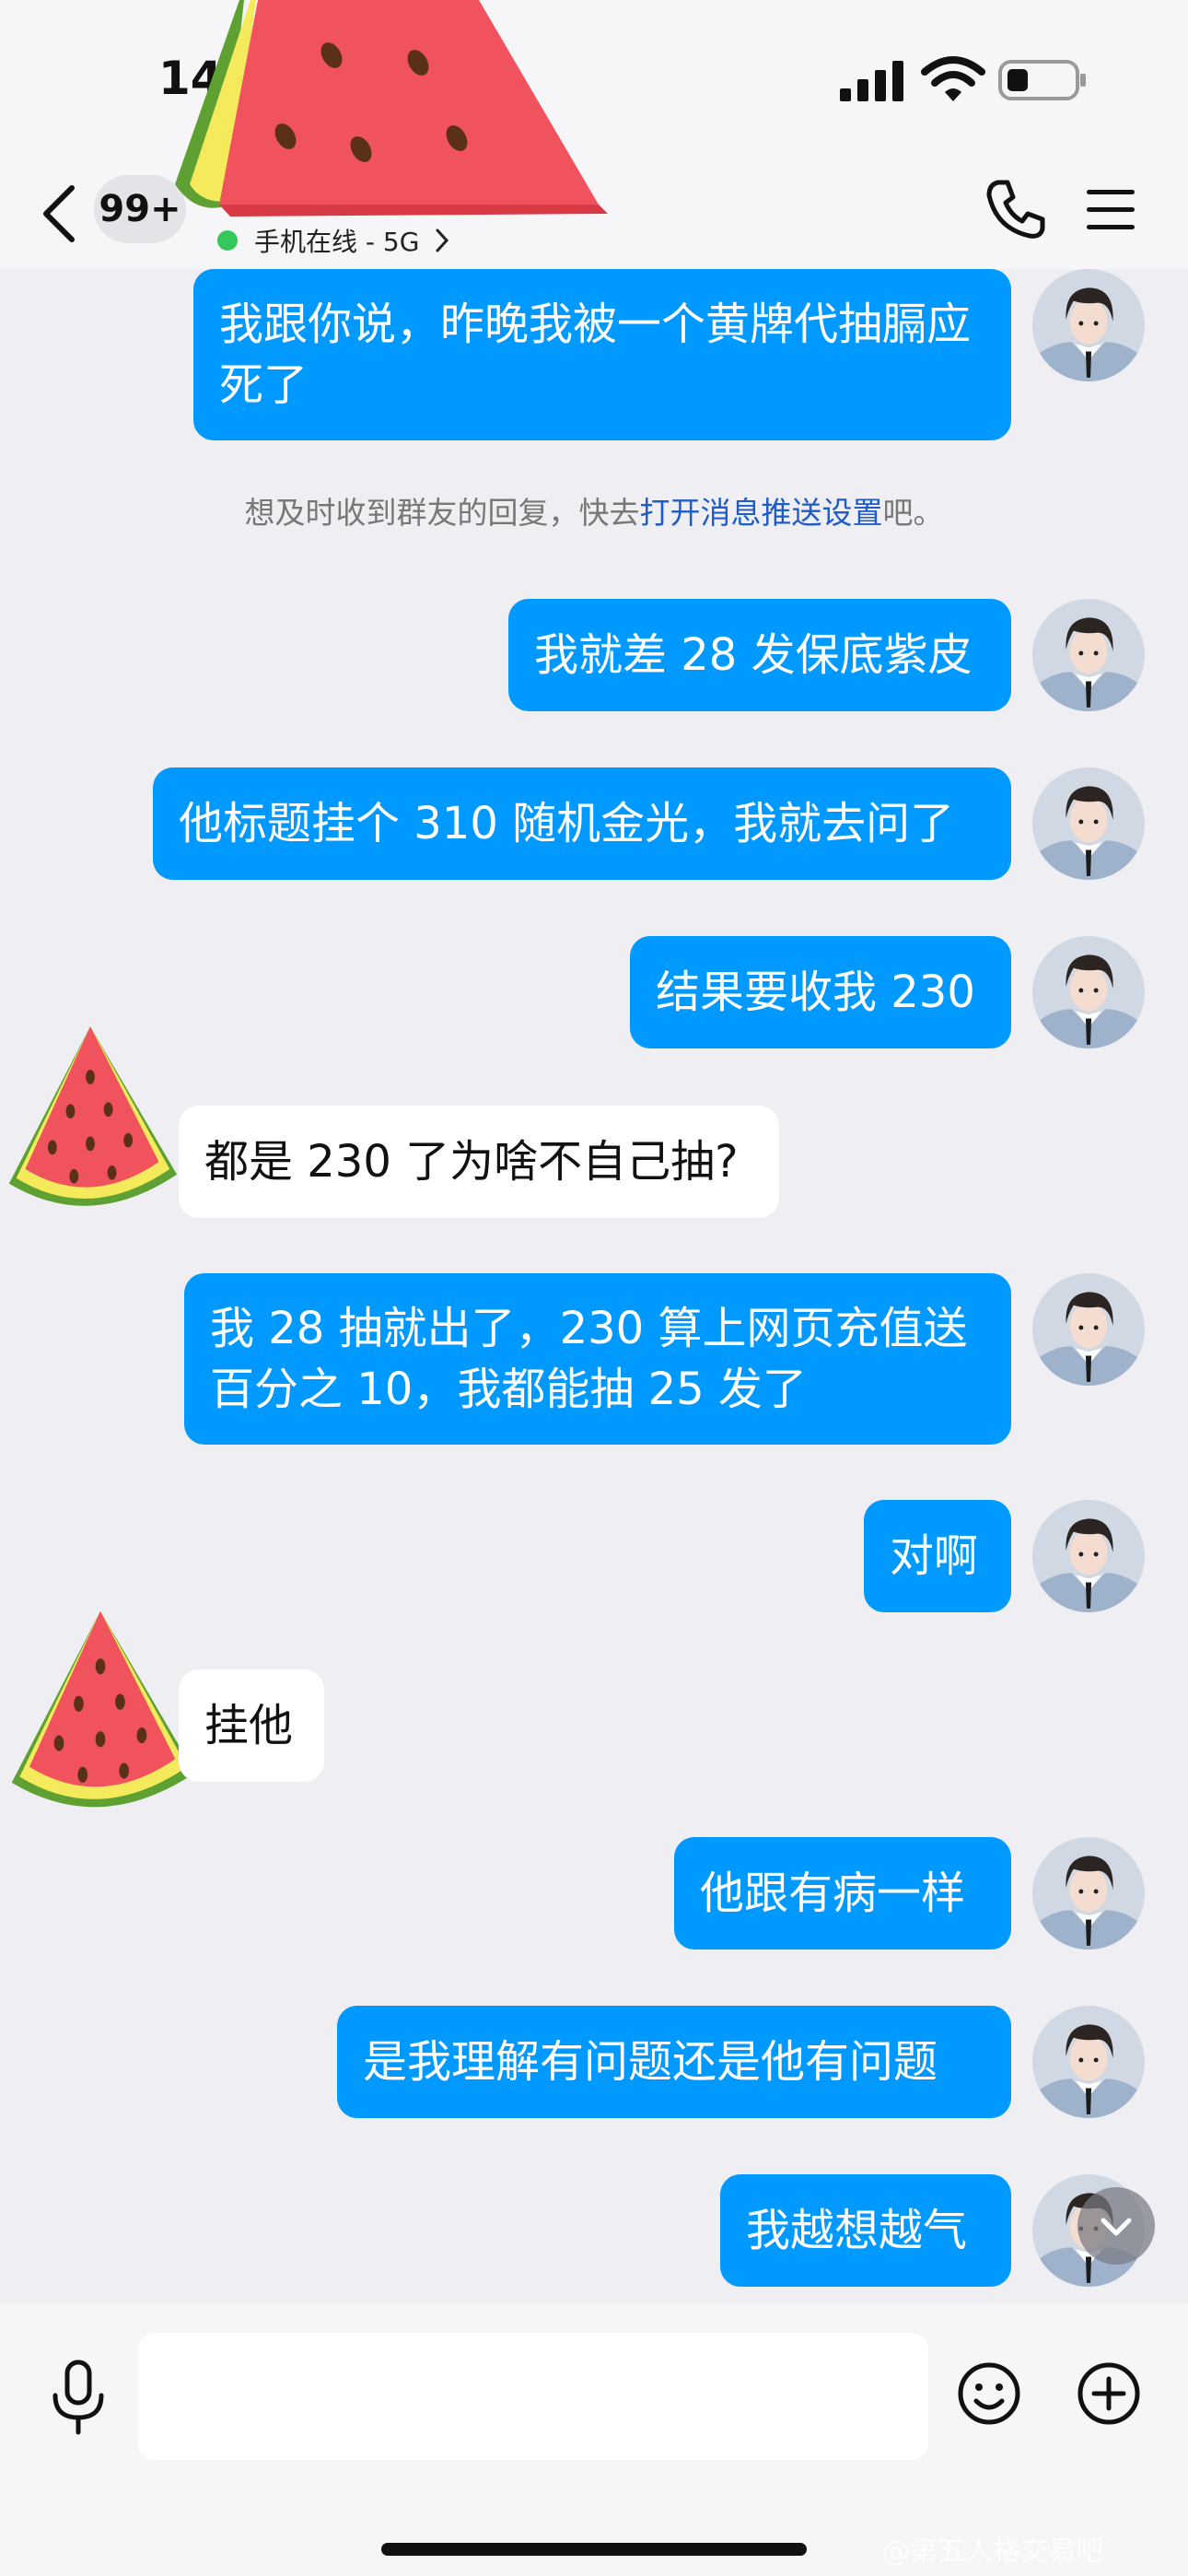 This screenshot has width=1188, height=2576. I want to click on smiley-icon, so click(989, 2393).